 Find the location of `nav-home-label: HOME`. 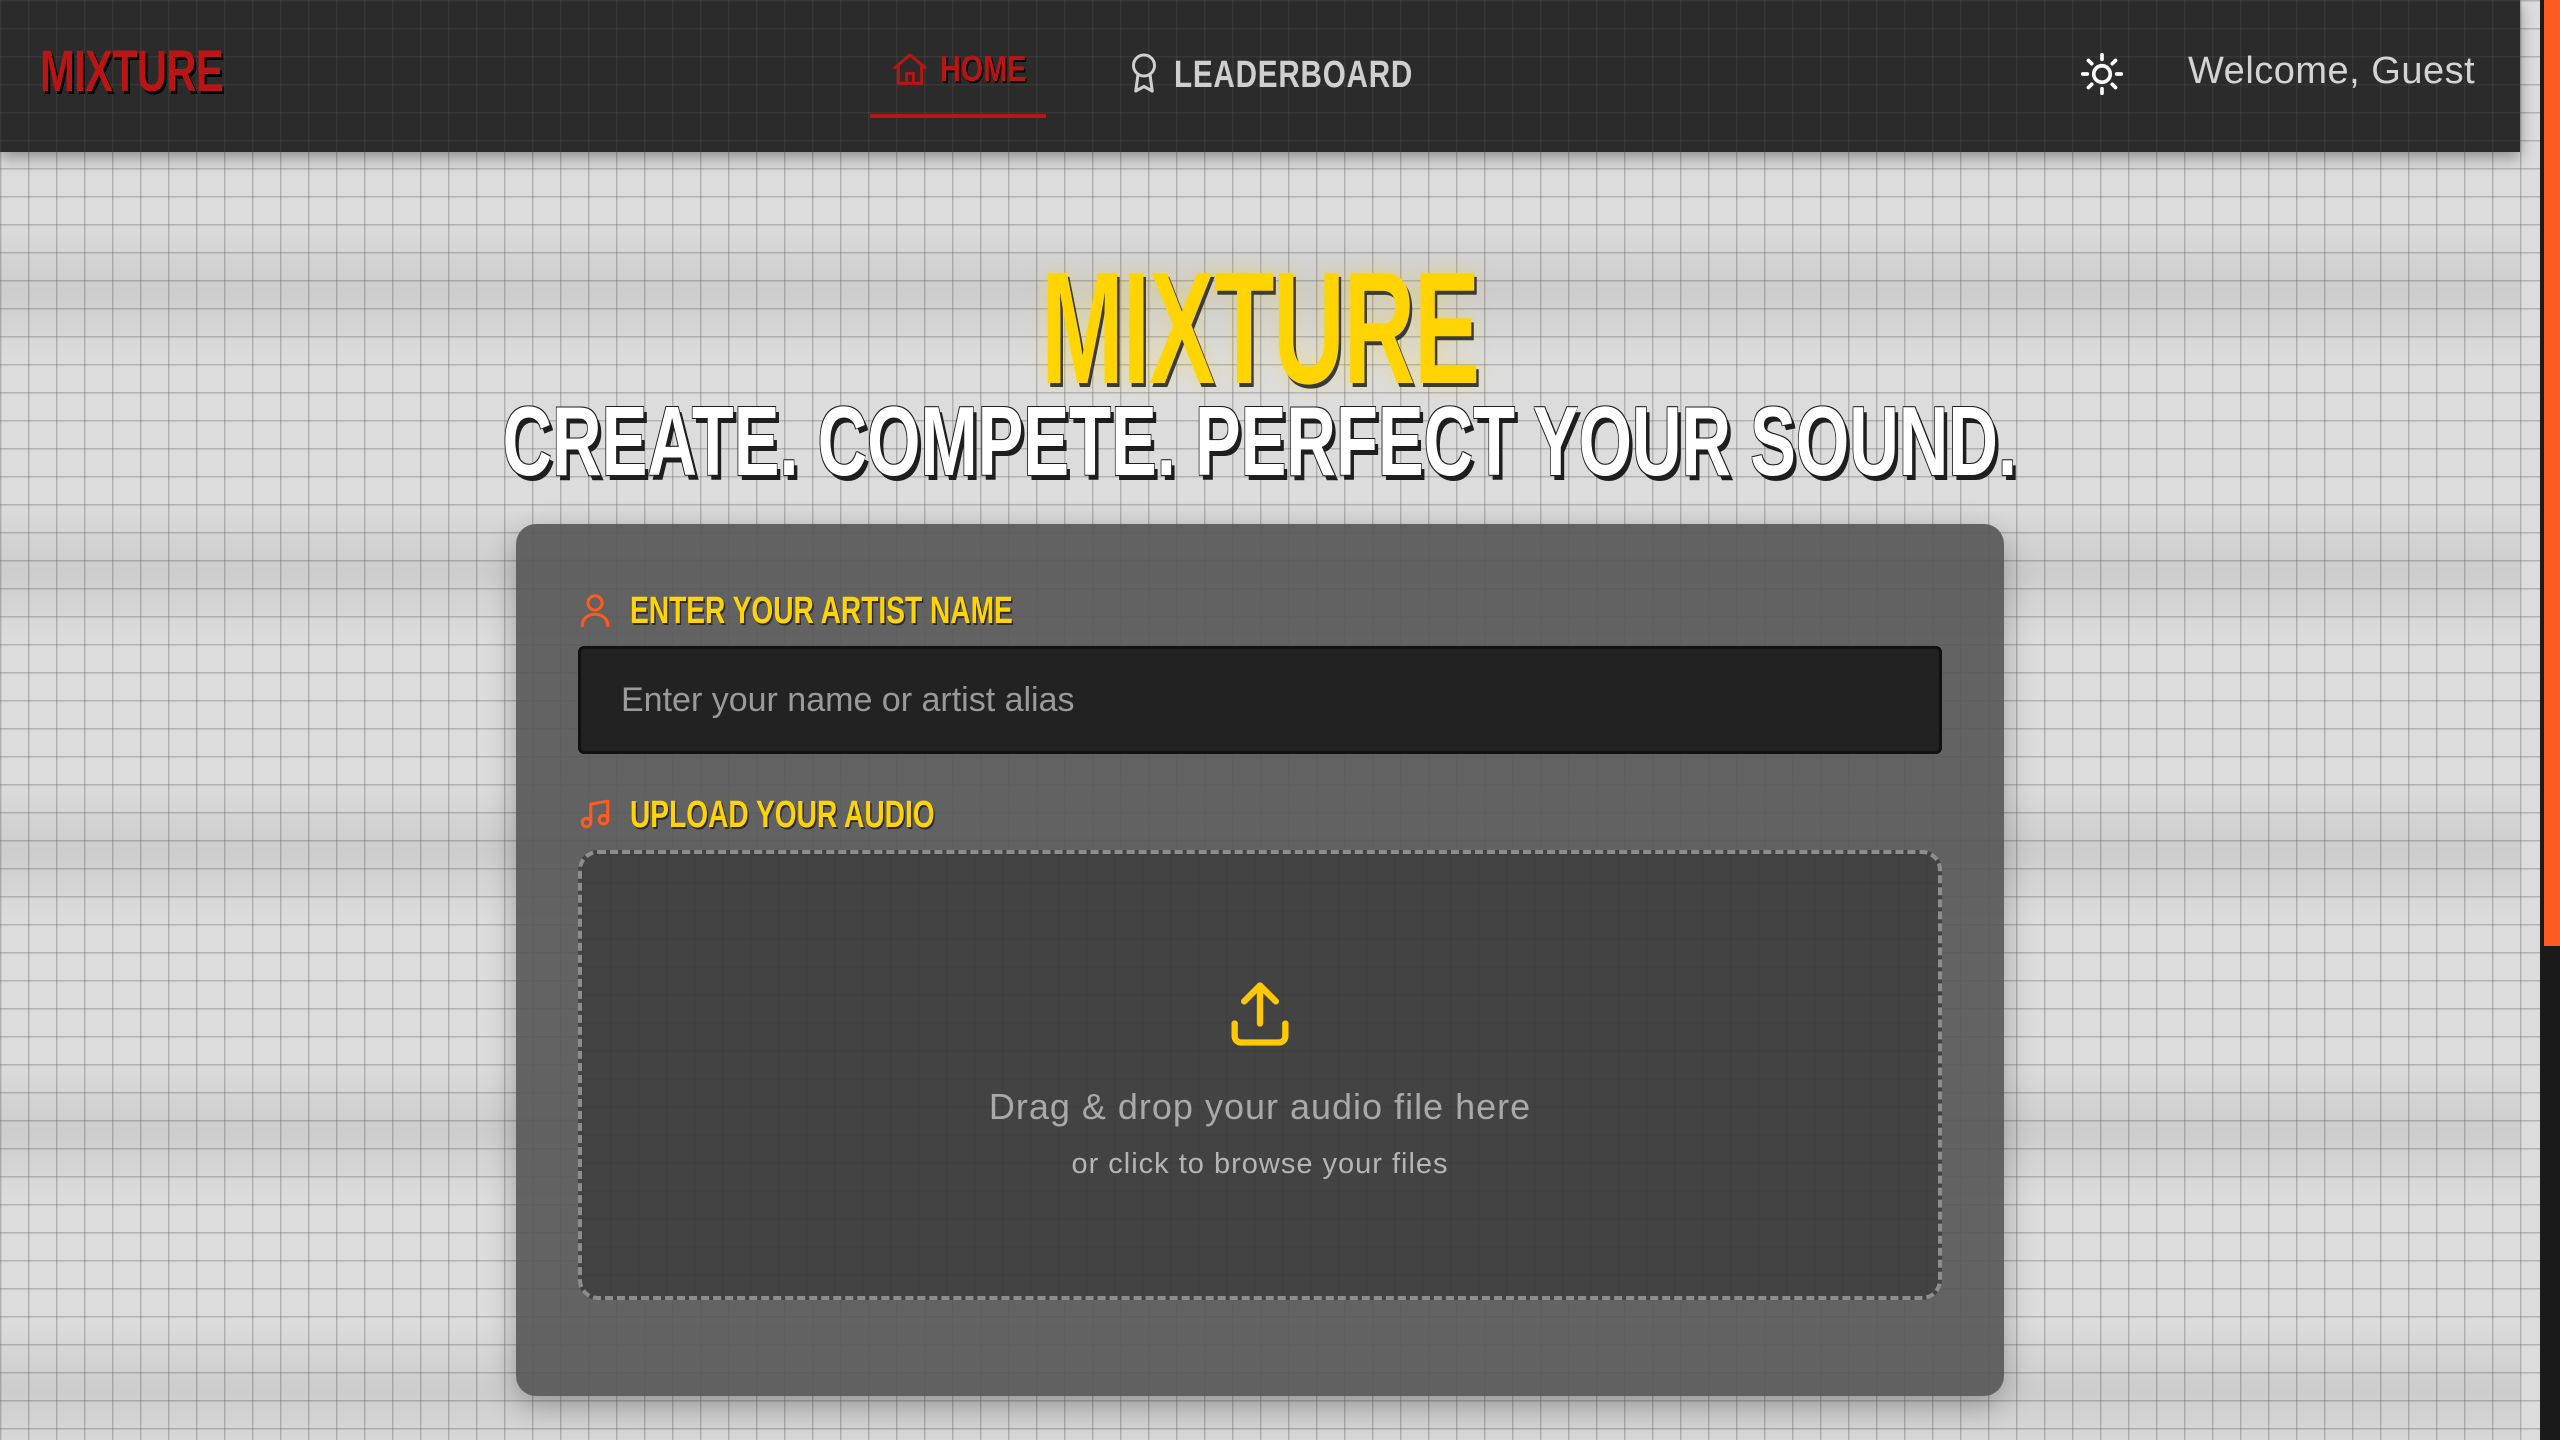

nav-home-label: HOME is located at coordinates (983, 68).